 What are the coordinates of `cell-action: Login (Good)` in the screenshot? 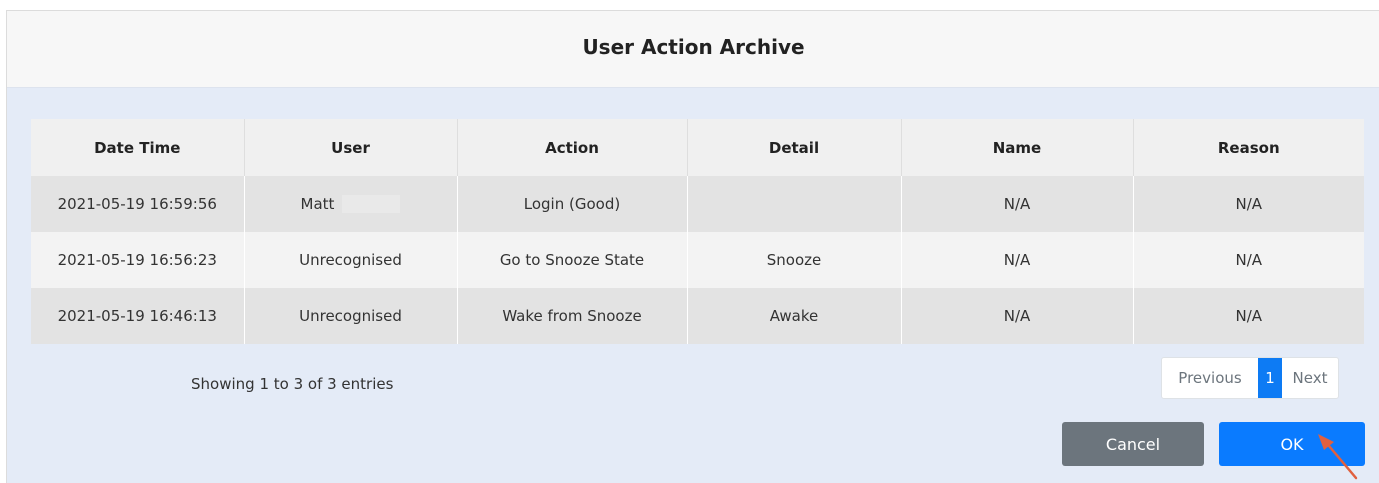 It's located at (572, 204).